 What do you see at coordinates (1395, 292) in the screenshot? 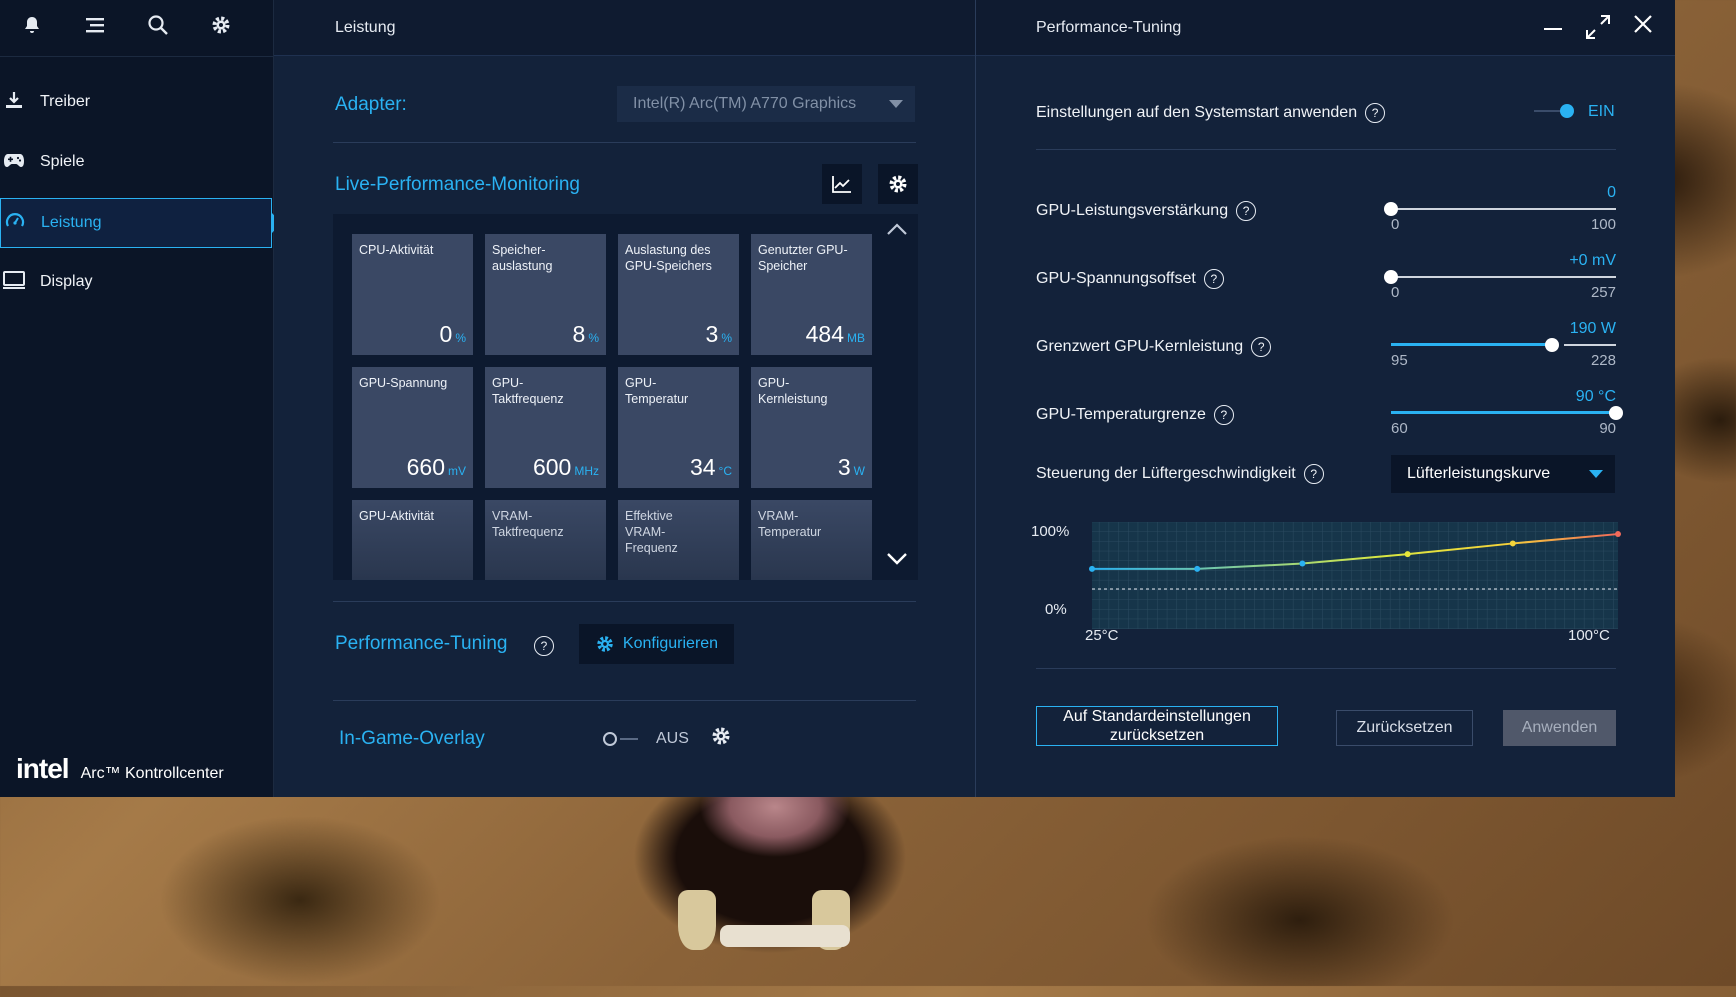
I see `slider-min: 0` at bounding box center [1395, 292].